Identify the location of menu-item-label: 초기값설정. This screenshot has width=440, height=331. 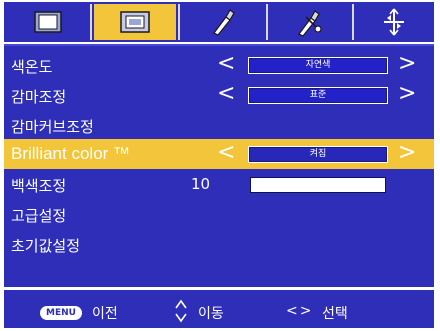
(46, 246).